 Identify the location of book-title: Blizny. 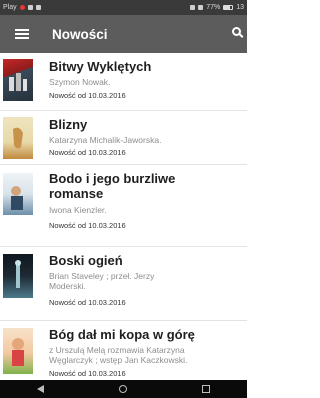
(68, 124).